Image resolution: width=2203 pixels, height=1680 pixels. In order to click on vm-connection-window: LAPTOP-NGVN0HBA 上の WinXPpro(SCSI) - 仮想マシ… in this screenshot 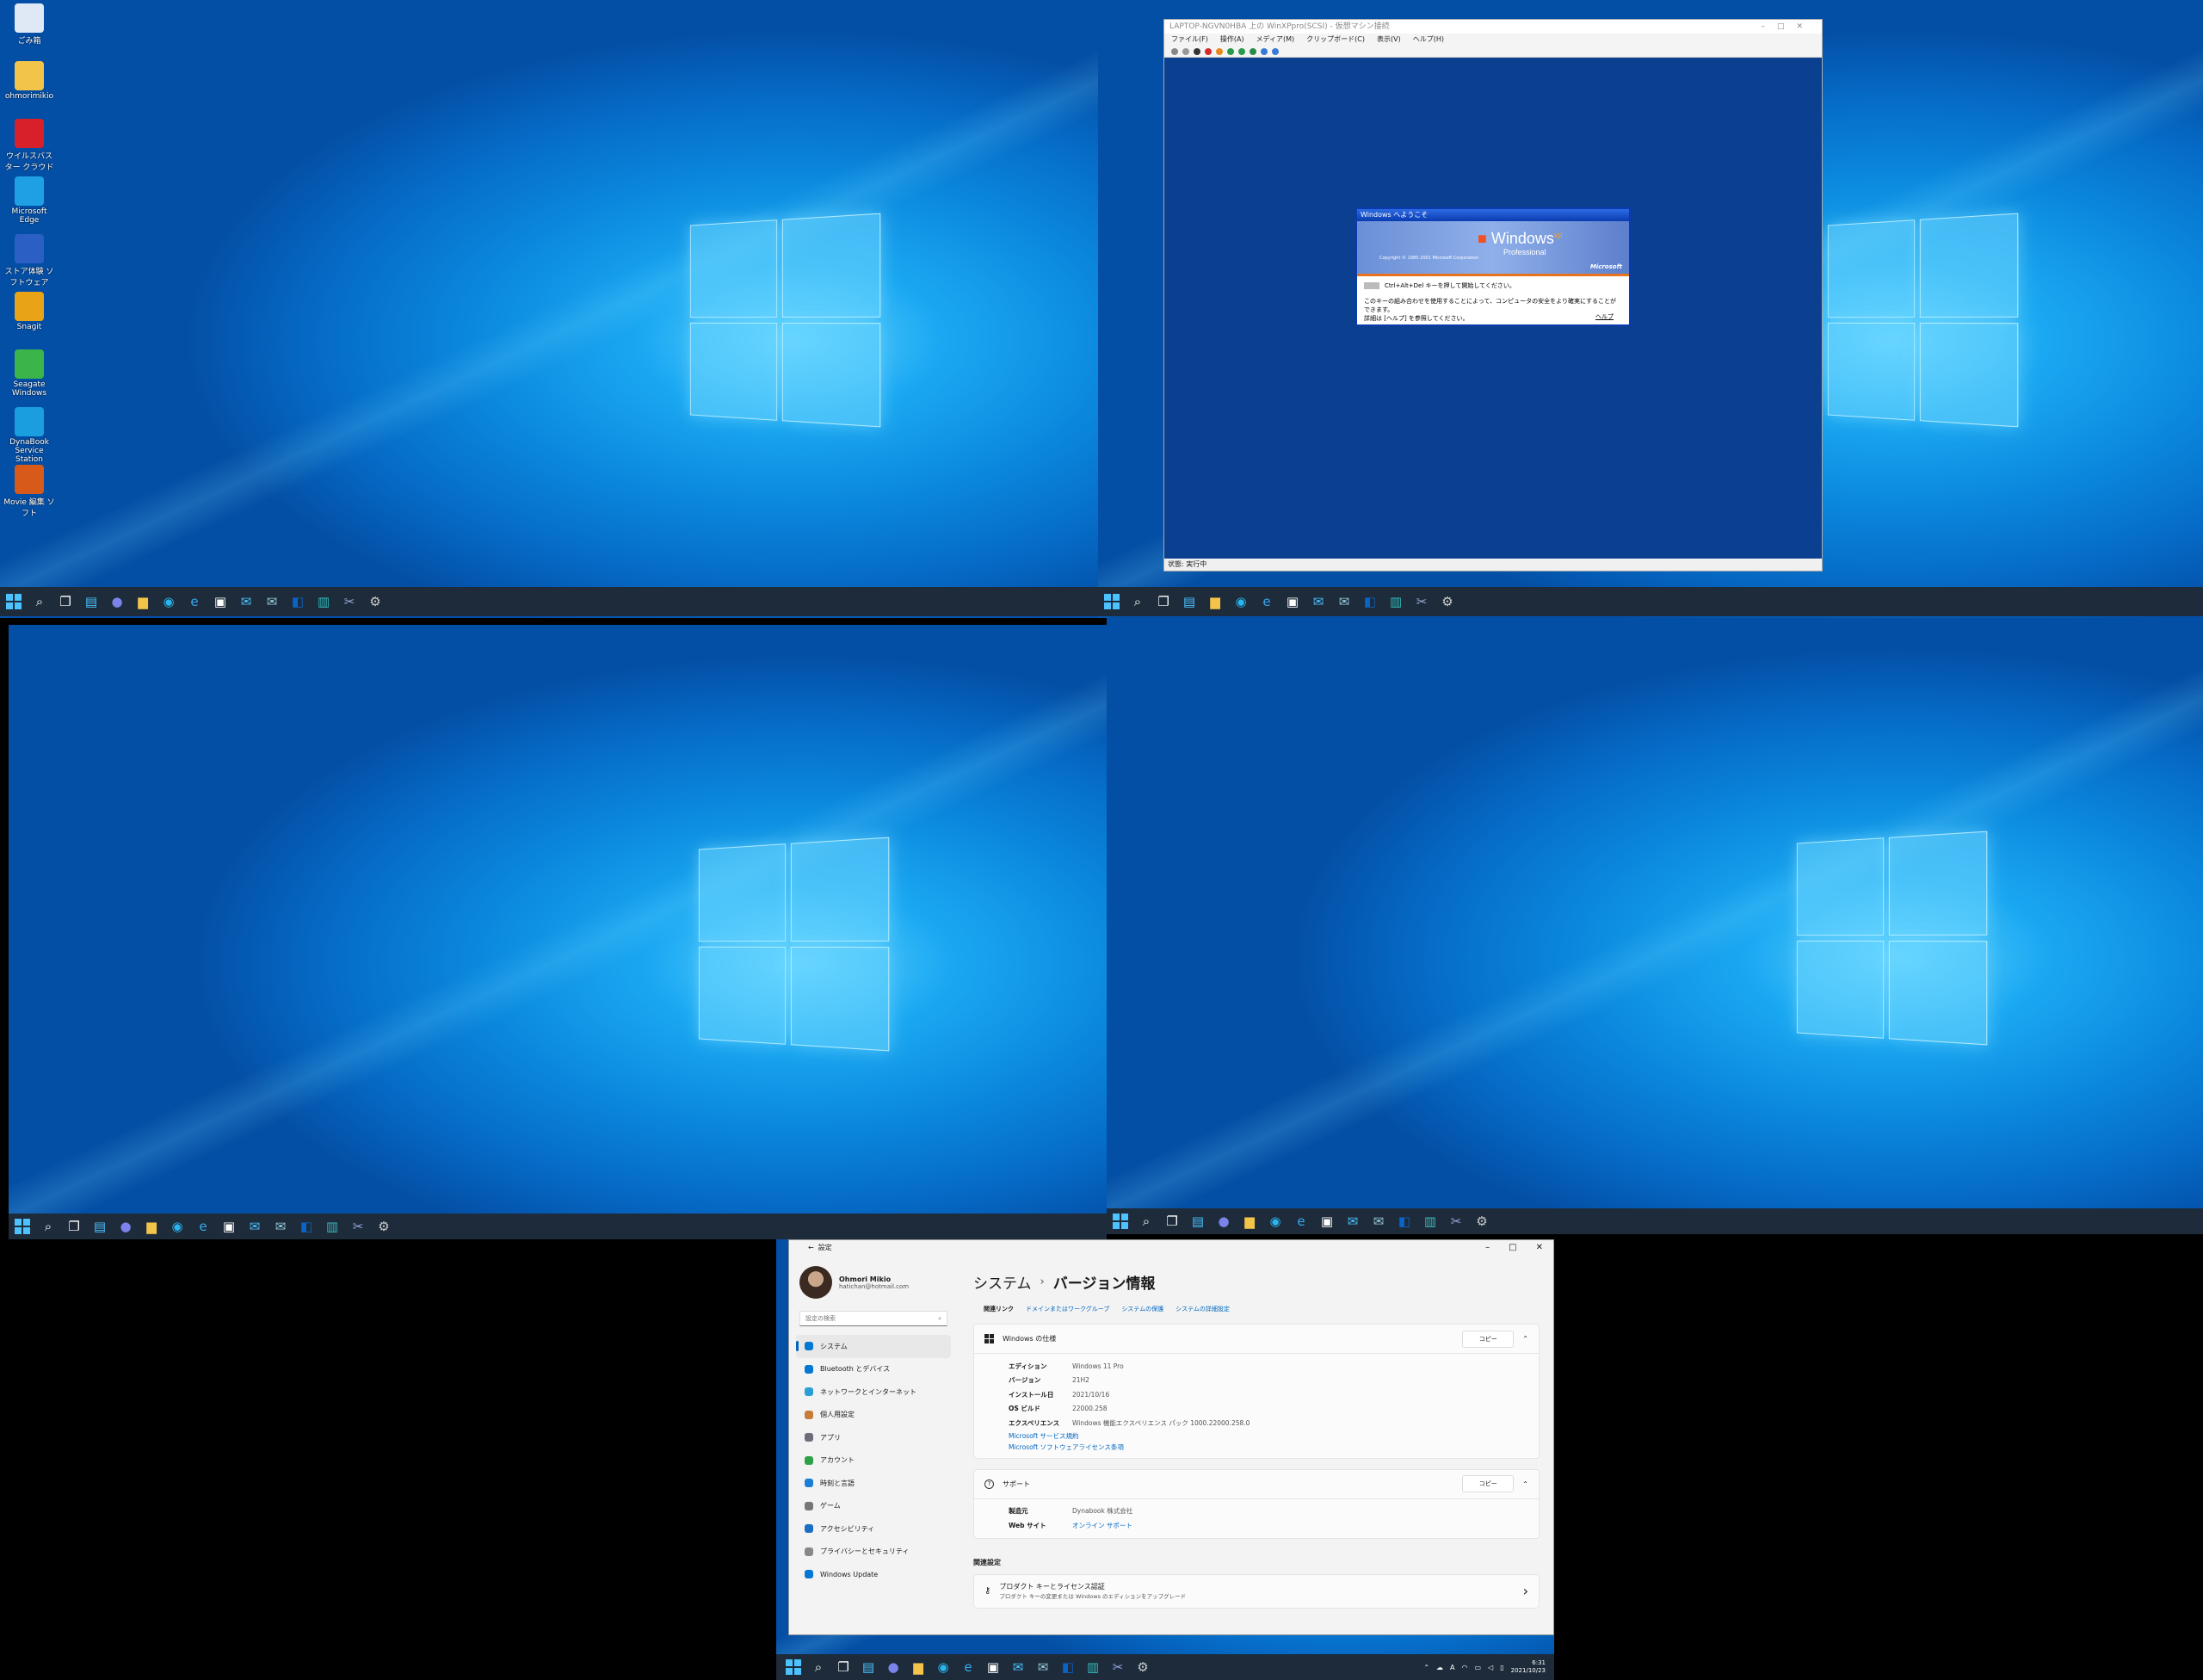, I will do `click(1493, 295)`.